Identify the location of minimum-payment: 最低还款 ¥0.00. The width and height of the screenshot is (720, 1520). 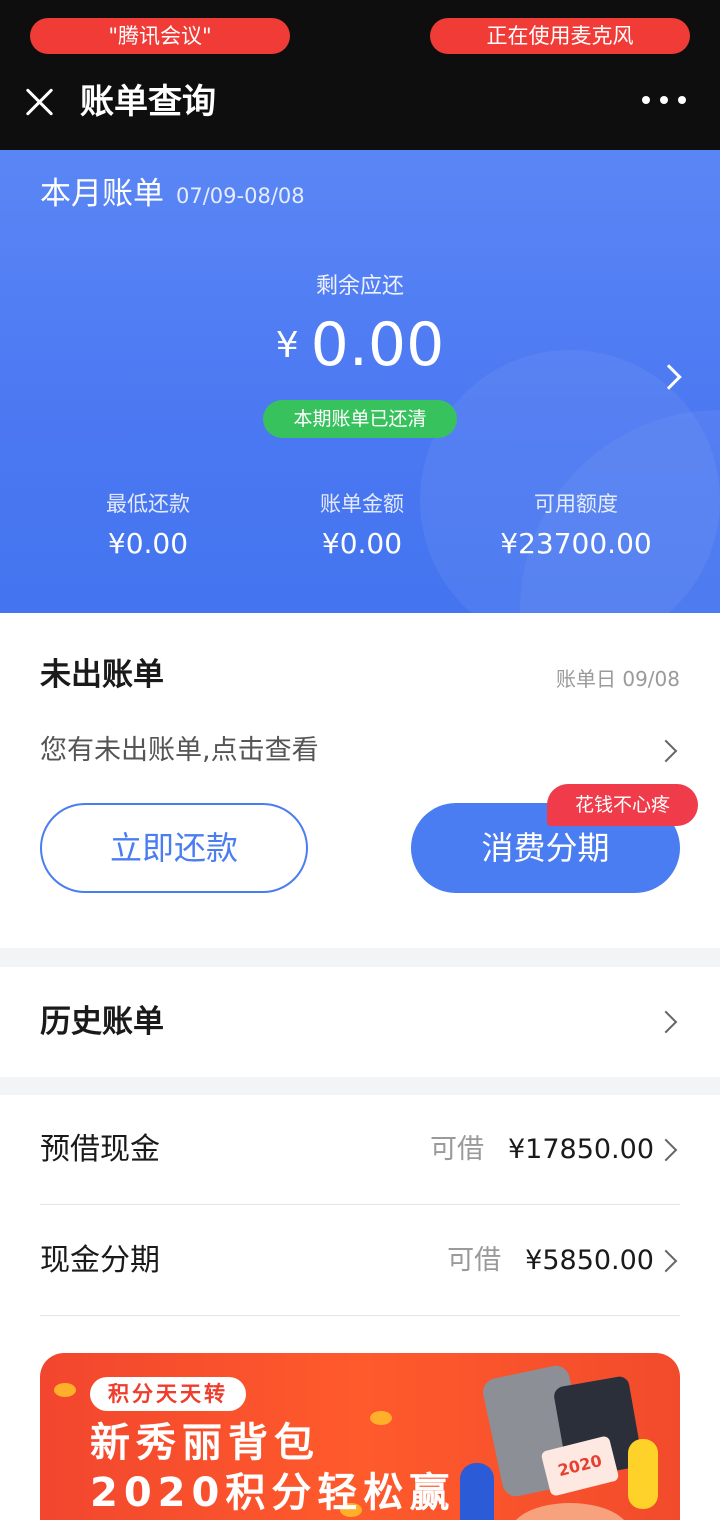
(148, 526).